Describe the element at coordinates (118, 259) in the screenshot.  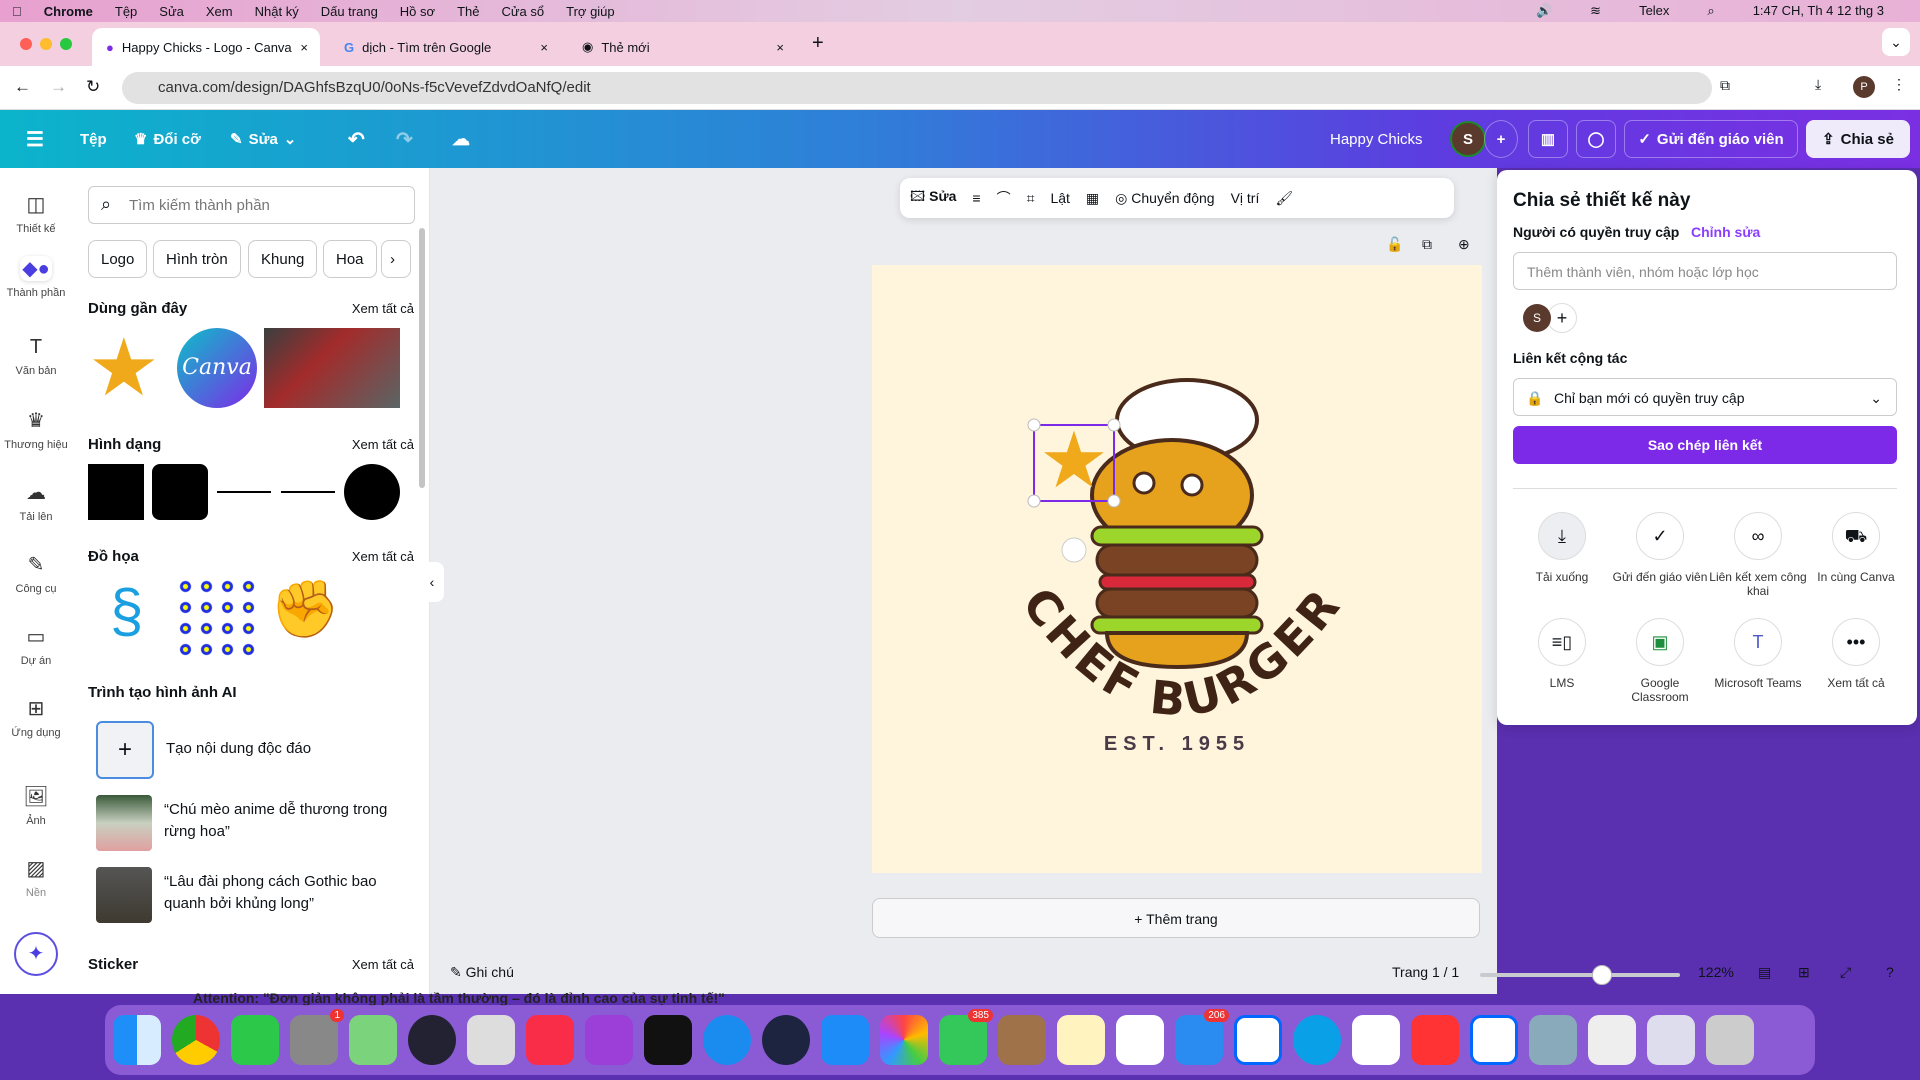
I see `chip-logo: Logo` at that location.